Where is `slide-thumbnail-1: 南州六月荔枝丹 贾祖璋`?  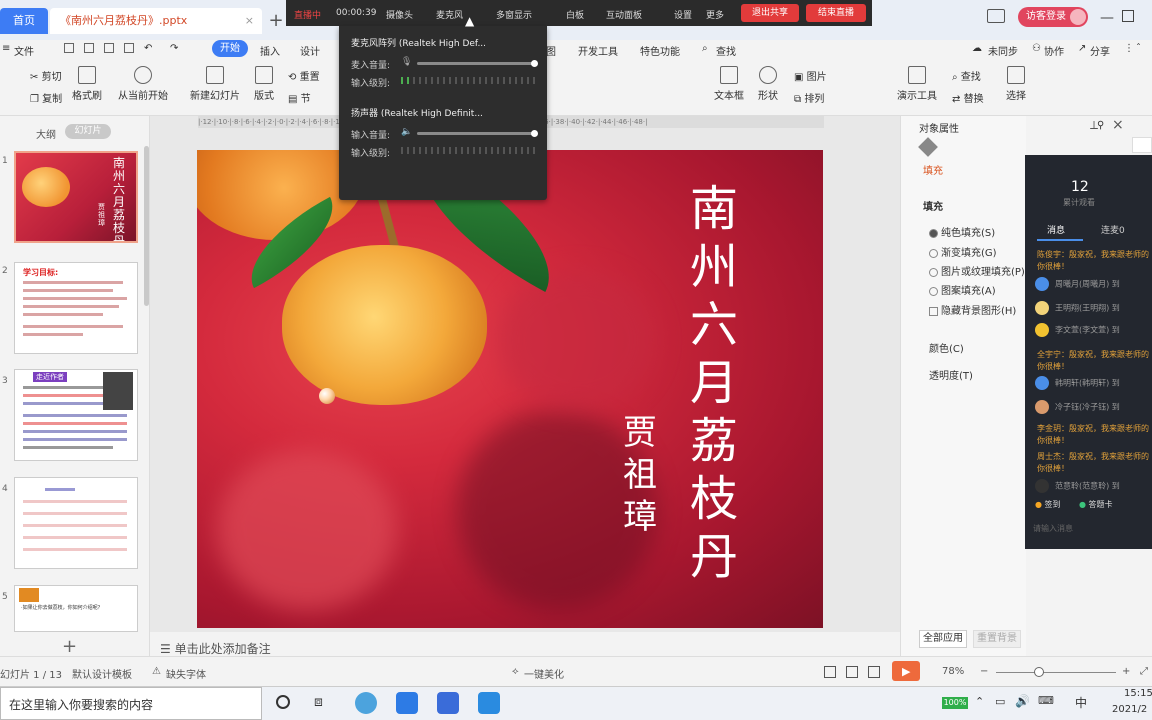
slide-thumbnail-1: 南州六月荔枝丹 贾祖璋 is located at coordinates (76, 197).